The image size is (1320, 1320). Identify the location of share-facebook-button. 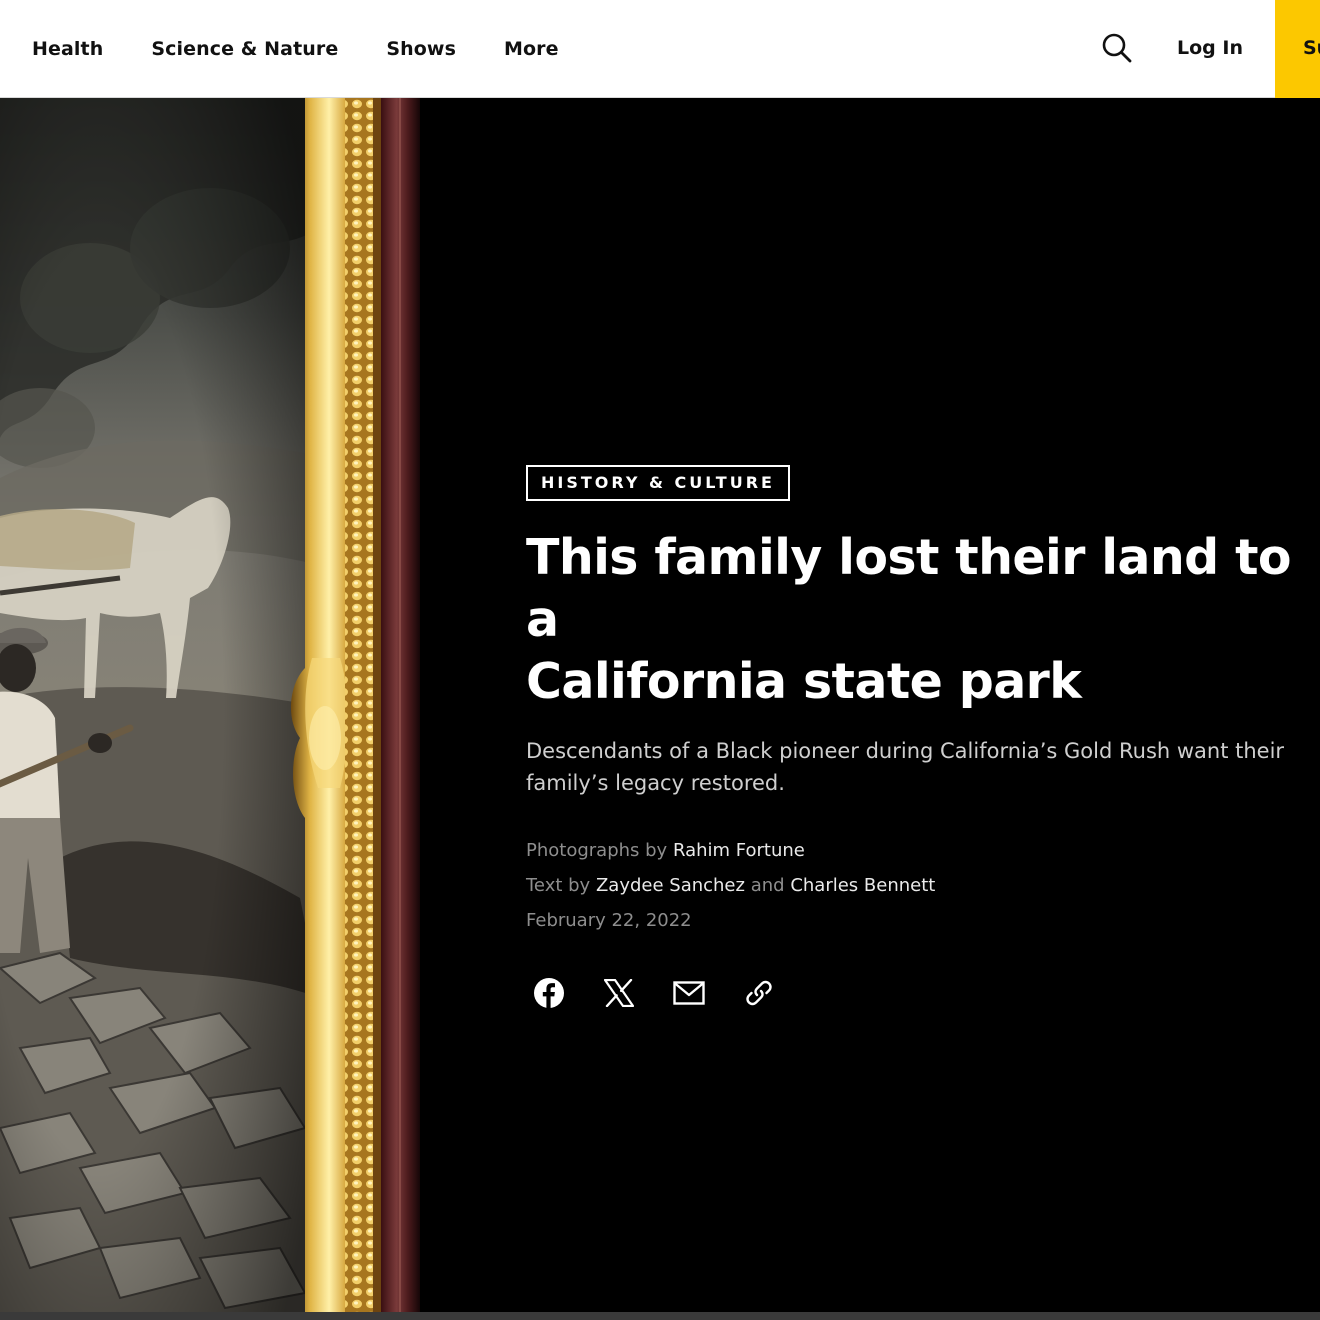
(549, 993).